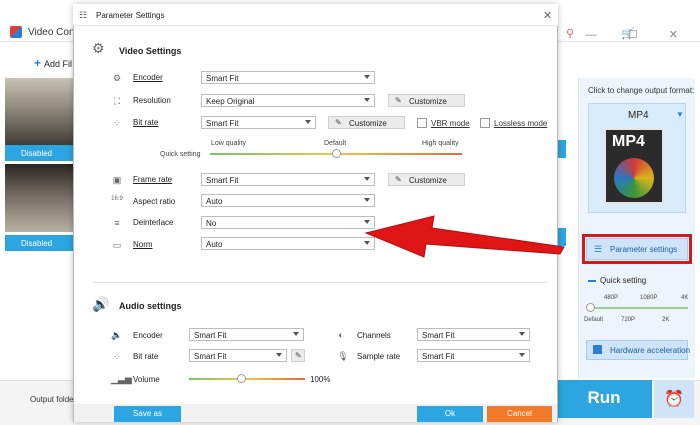 The image size is (700, 425). What do you see at coordinates (117, 245) in the screenshot?
I see `monitor-icon: ▭` at bounding box center [117, 245].